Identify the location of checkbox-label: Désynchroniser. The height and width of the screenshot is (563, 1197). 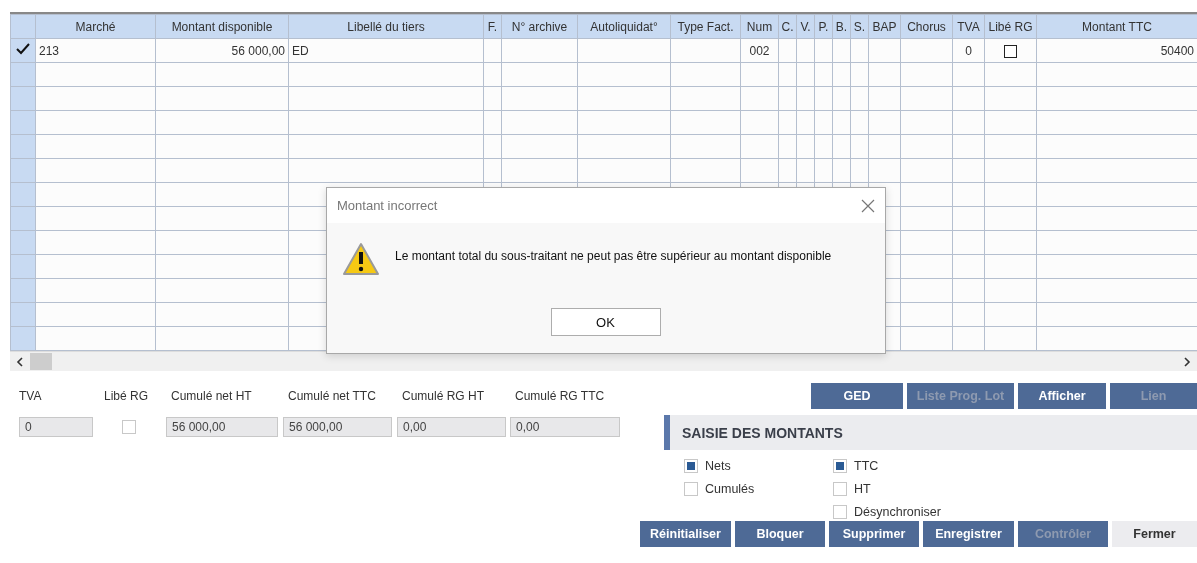
(897, 512).